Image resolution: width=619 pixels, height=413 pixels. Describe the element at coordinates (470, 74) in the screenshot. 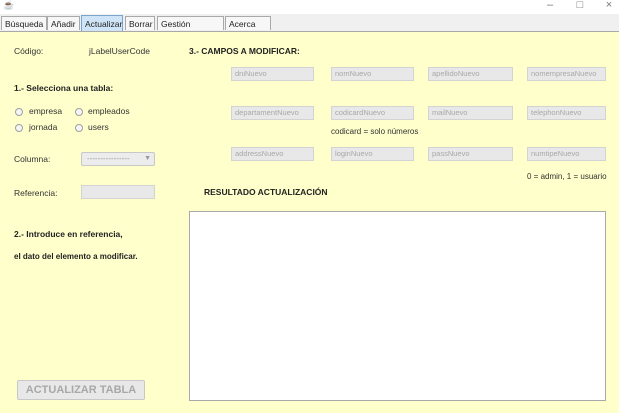

I see `apellido-nuevo-field: apellidoNuevo` at that location.